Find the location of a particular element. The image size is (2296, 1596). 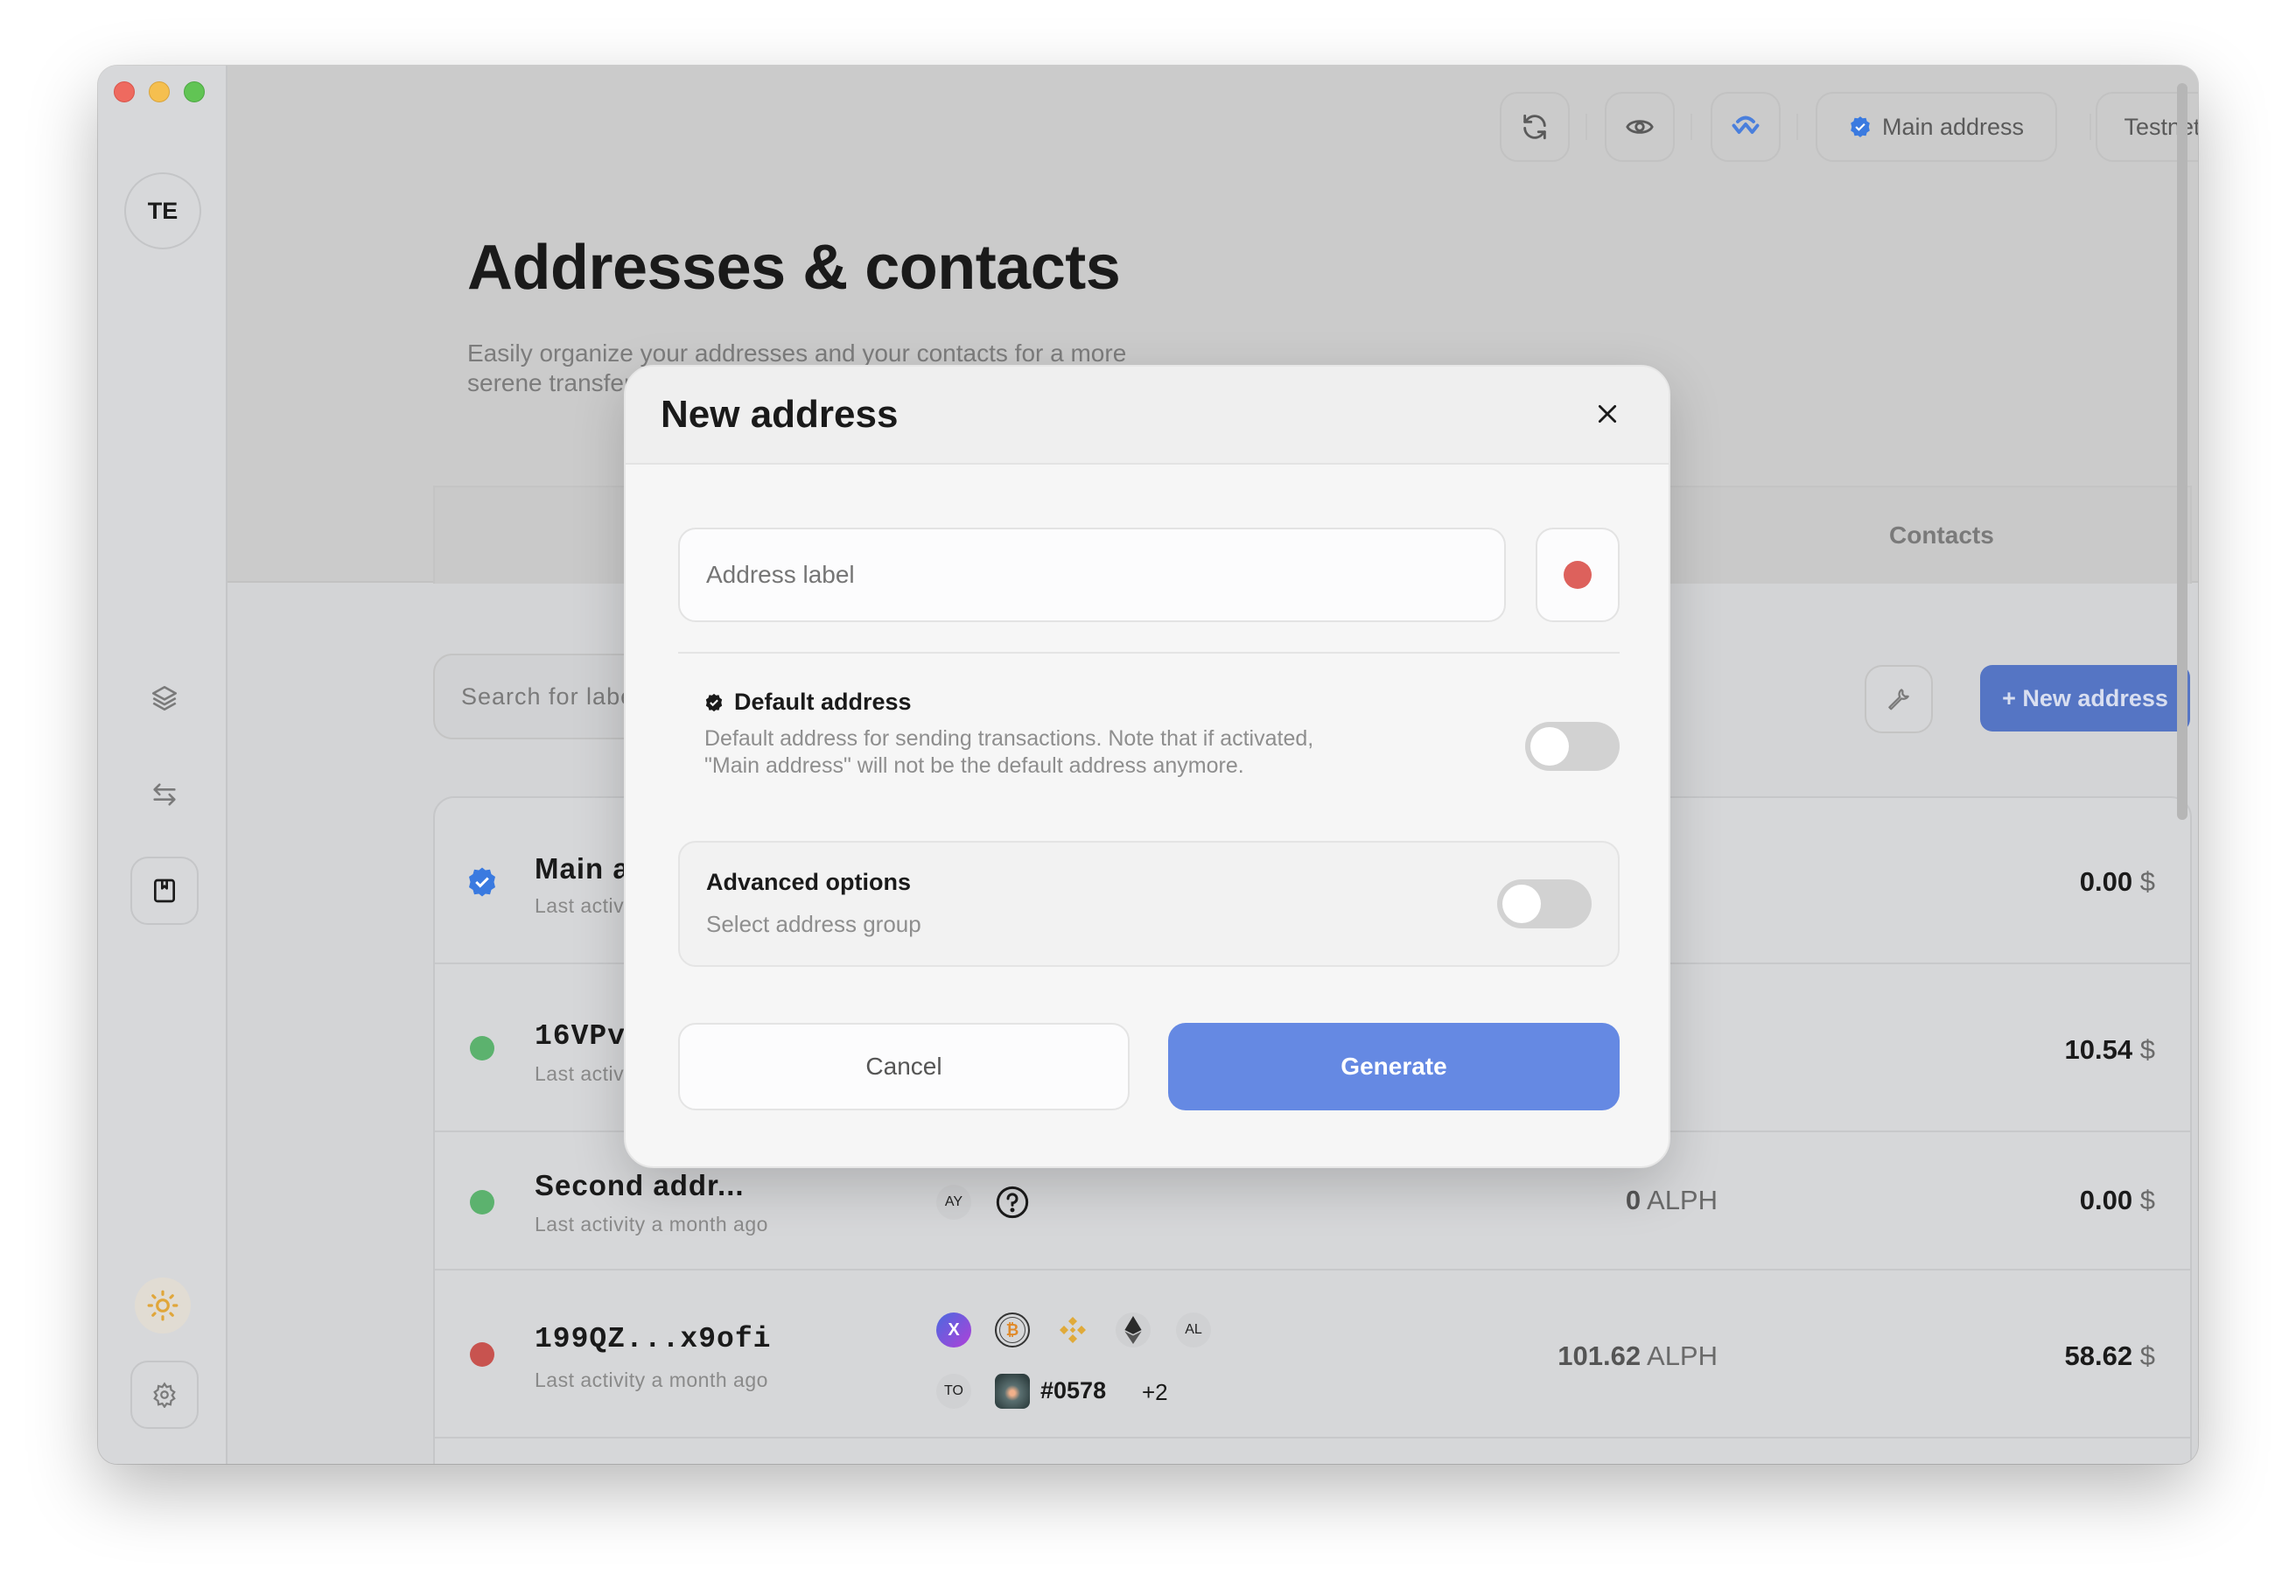

sidebar-item-overview is located at coordinates (164, 698).